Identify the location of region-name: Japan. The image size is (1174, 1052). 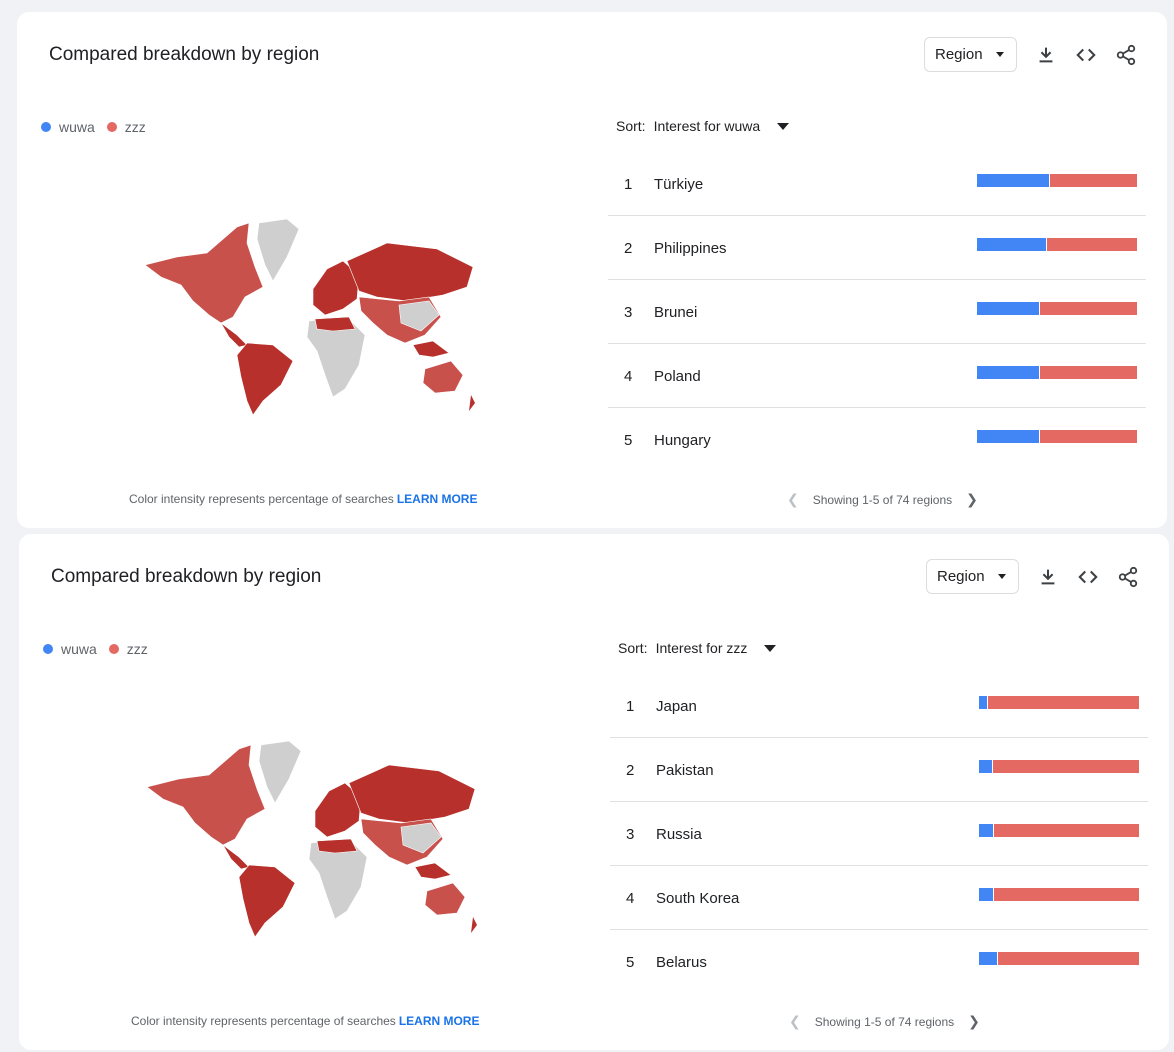
(676, 706).